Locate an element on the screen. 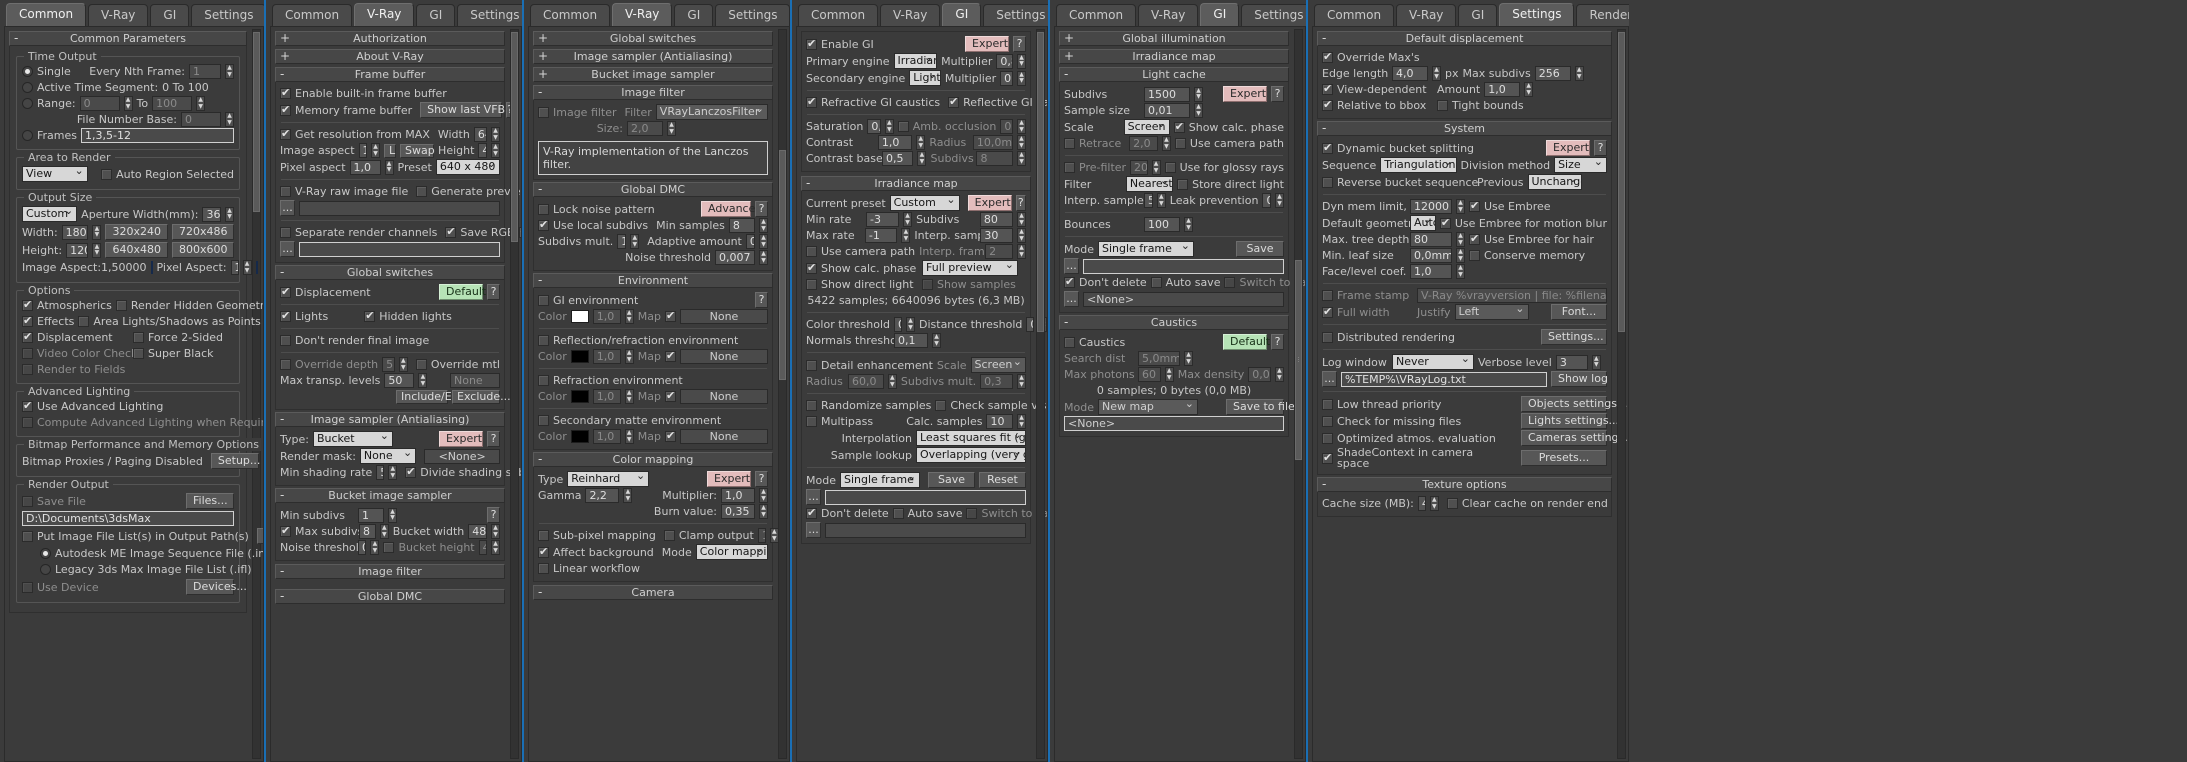 The height and width of the screenshot is (762, 2187). spinner-sample-size: ▲ ▼ is located at coordinates (1198, 110).